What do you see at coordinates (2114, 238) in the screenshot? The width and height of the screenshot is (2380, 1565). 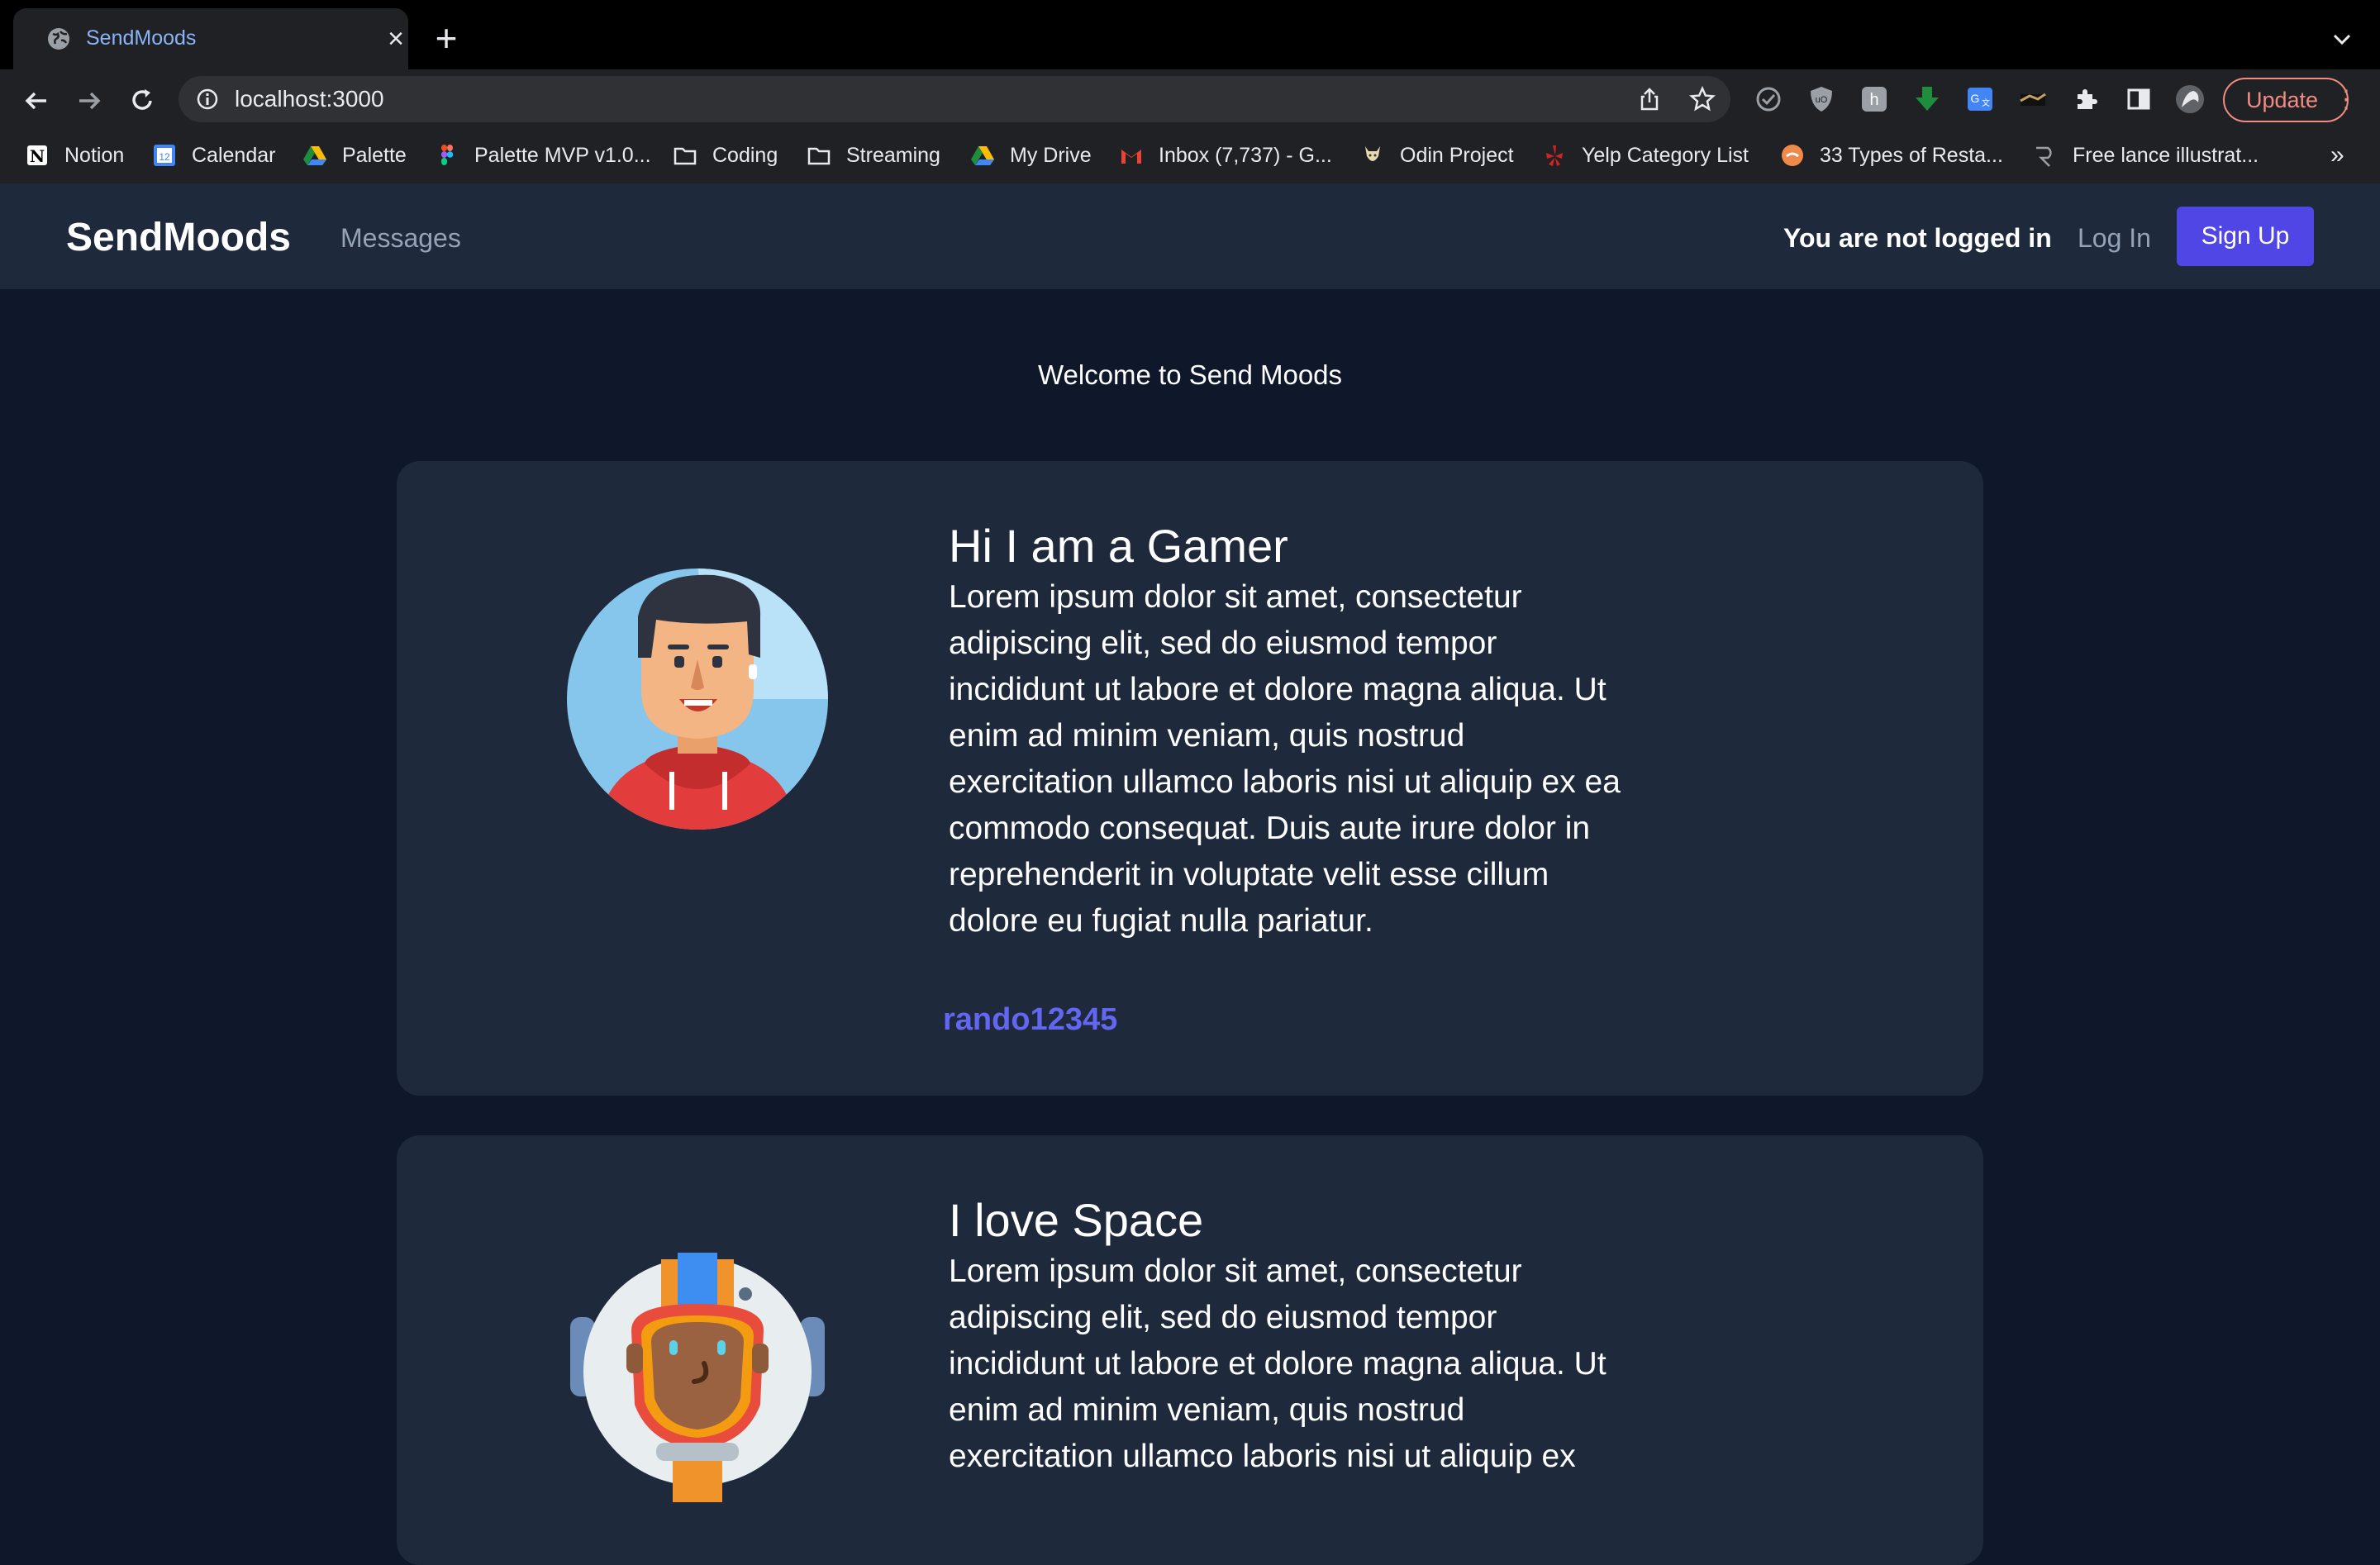 I see `login-link: Log In` at bounding box center [2114, 238].